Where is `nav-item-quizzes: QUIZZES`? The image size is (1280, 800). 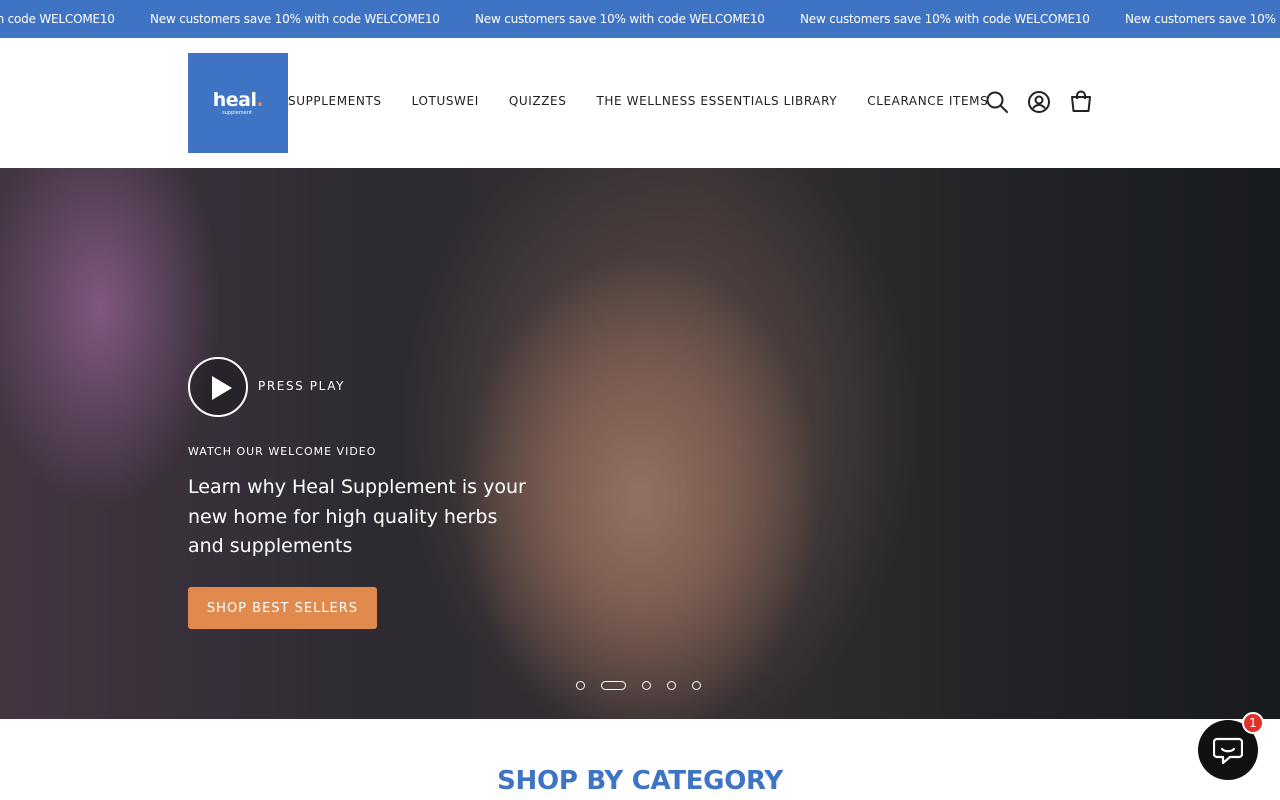
nav-item-quizzes: QUIZZES is located at coordinates (538, 101).